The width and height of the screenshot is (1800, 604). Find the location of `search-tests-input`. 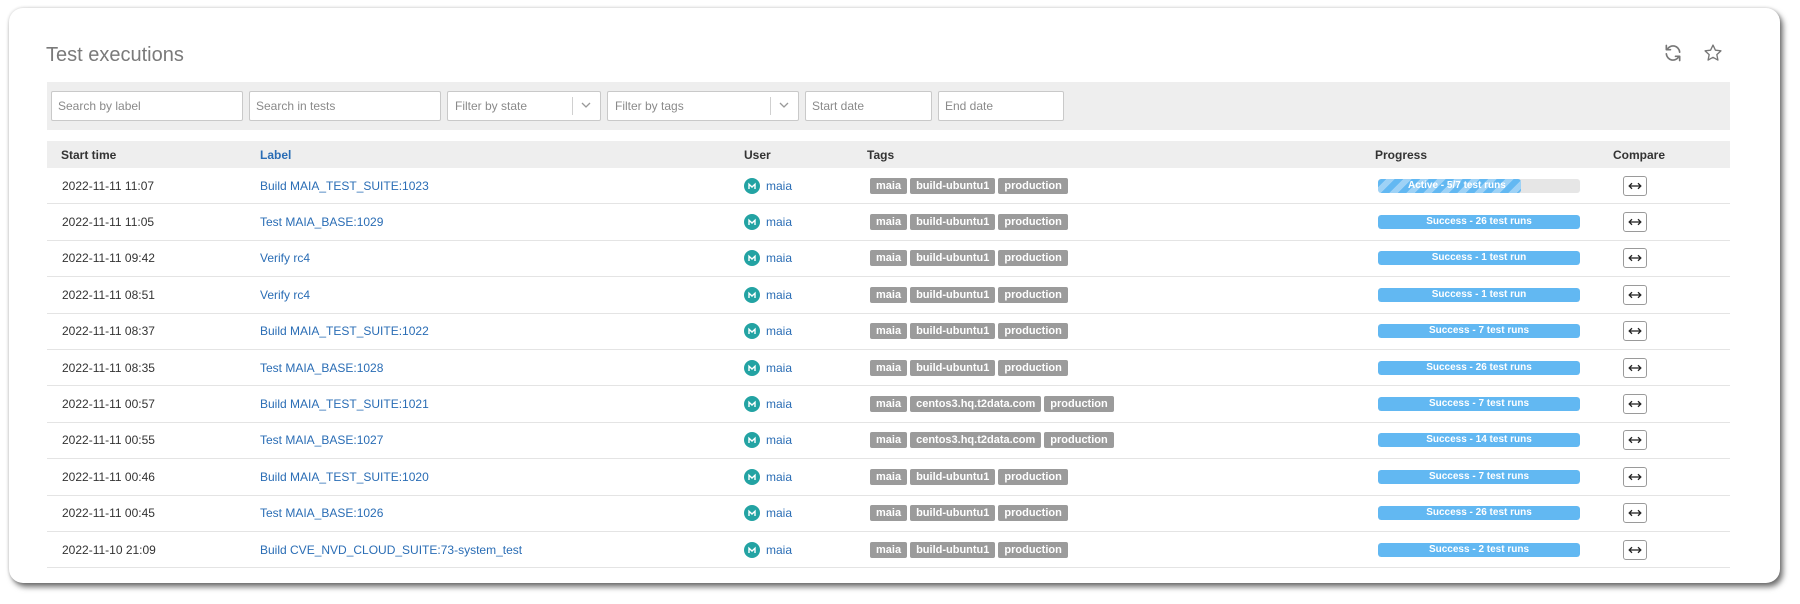

search-tests-input is located at coordinates (345, 106).